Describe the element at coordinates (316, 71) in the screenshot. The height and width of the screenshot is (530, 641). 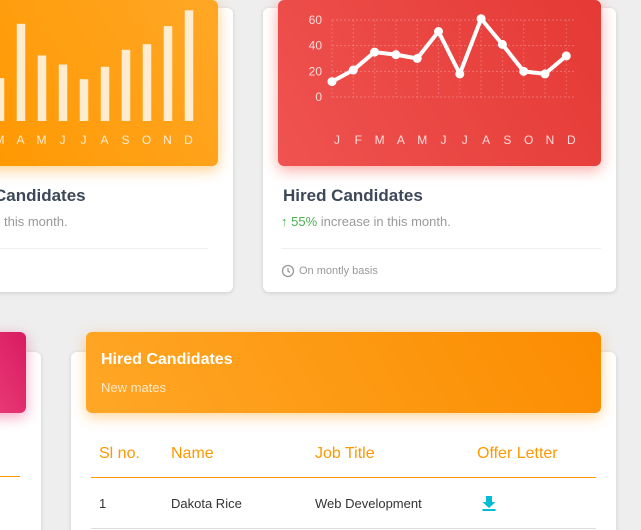
I see `y-tick-label: 20` at that location.